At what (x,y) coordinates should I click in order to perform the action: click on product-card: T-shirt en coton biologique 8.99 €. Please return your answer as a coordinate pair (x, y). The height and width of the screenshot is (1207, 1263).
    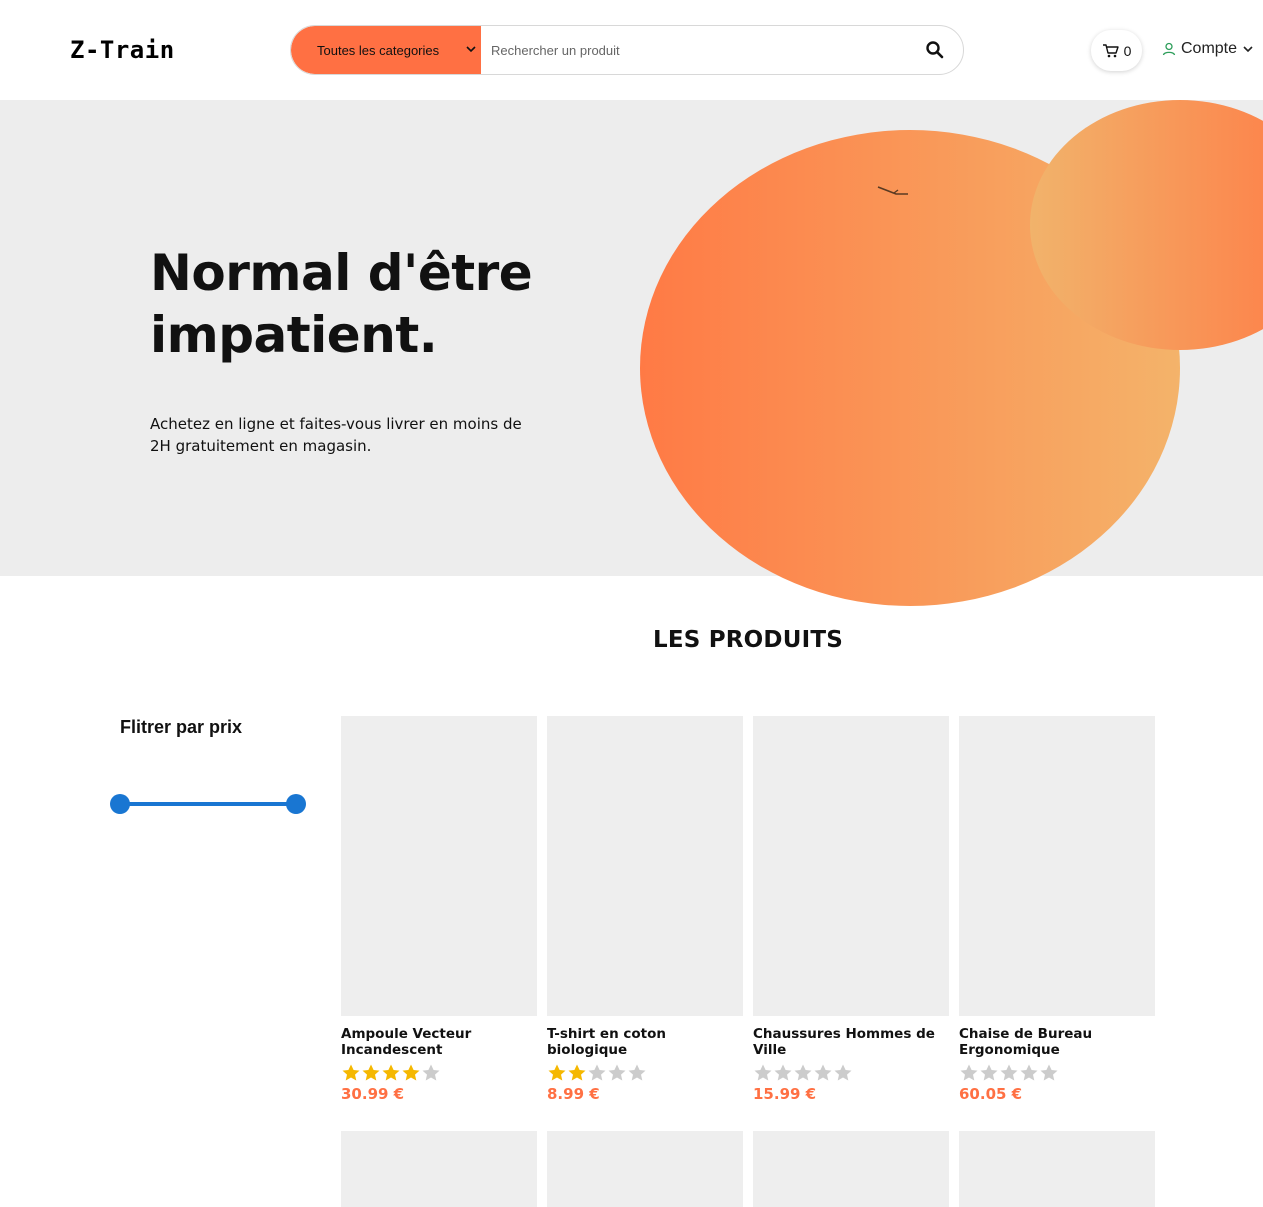
    Looking at the image, I should click on (645, 909).